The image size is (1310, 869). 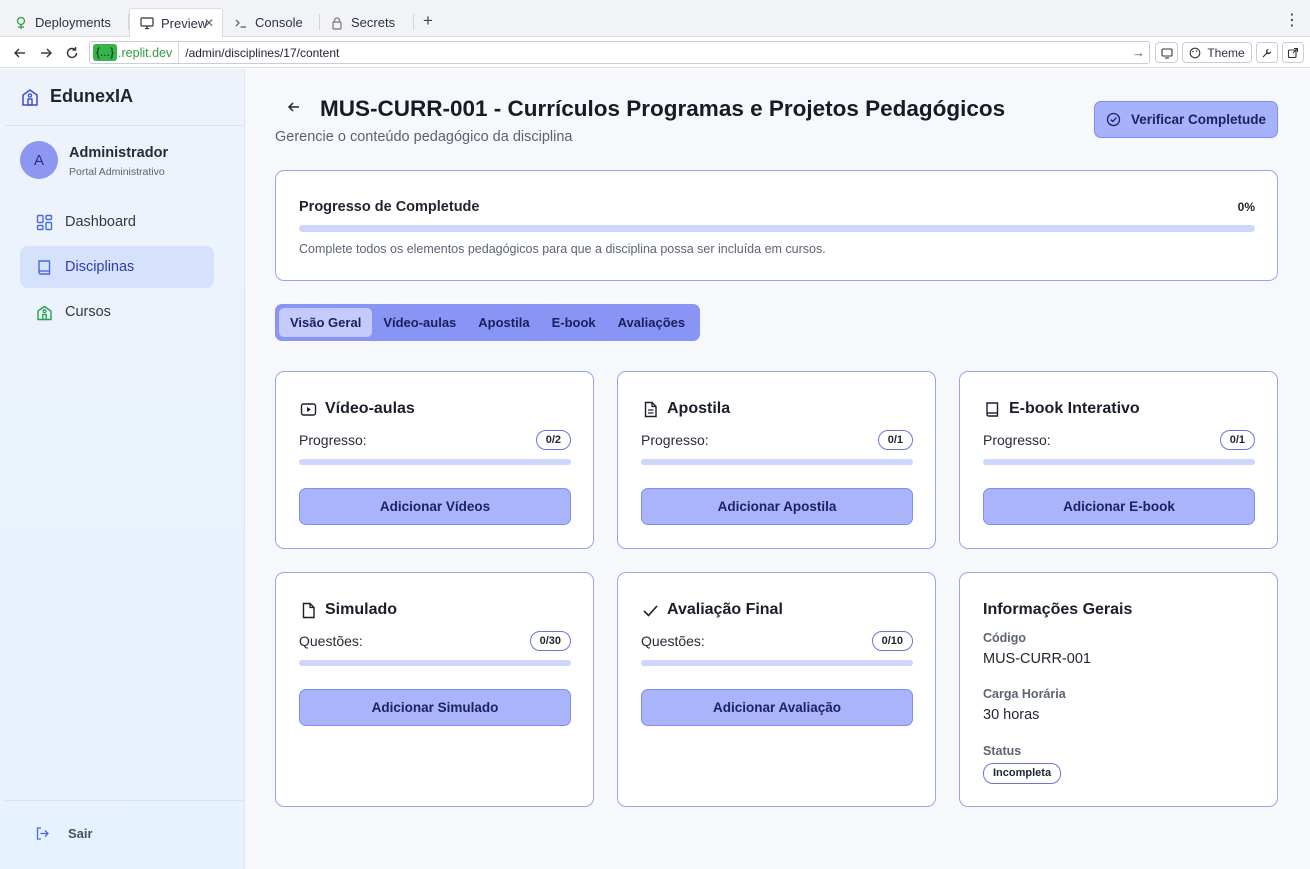 I want to click on monitor-icon, so click(x=147, y=23).